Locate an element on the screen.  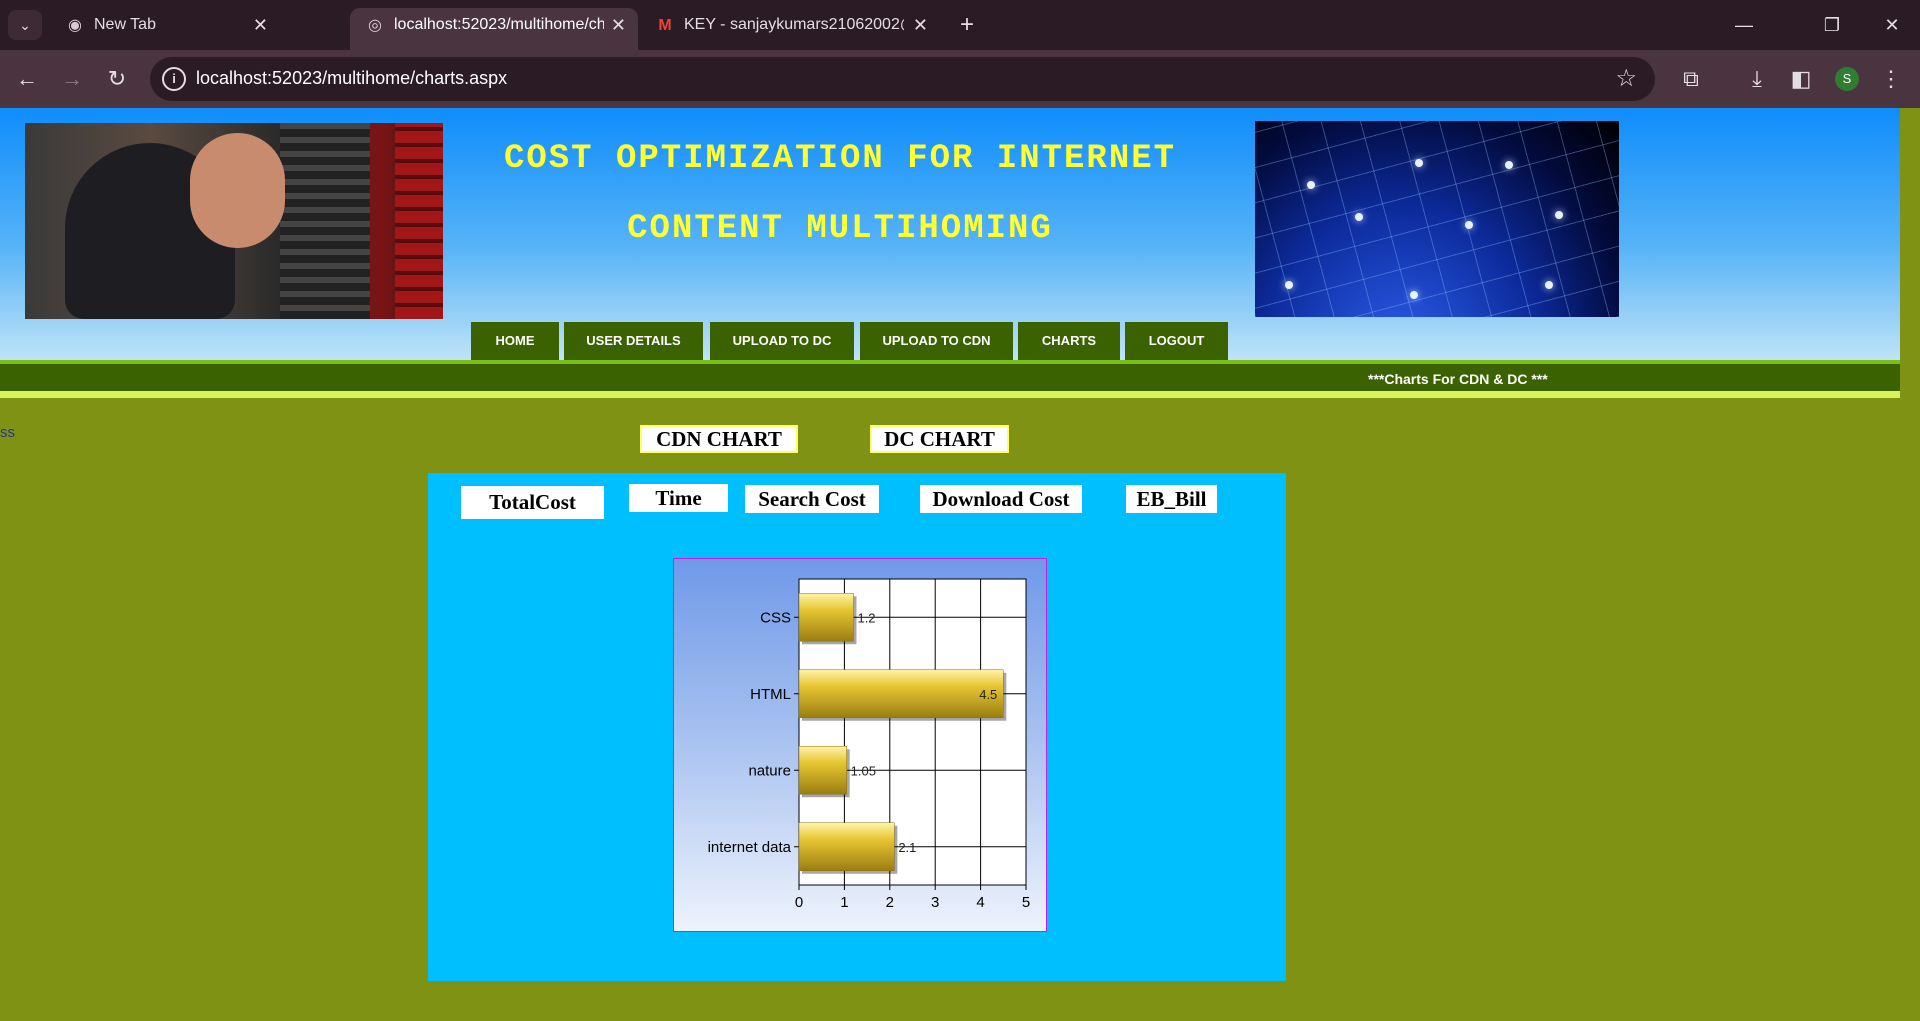
extensions-icon: ⧉ is located at coordinates (1691, 79).